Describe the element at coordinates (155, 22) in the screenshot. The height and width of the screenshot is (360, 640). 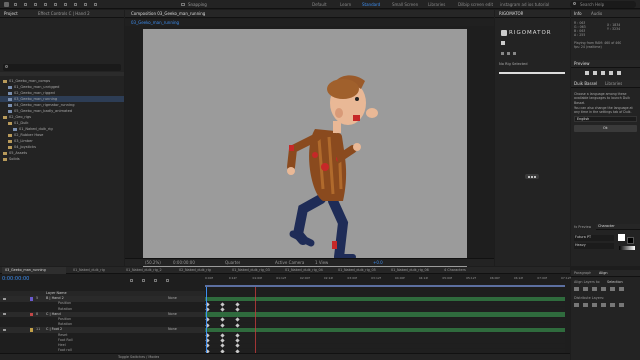
I see `comp-subtab: 03_Geeko_man_running` at that location.